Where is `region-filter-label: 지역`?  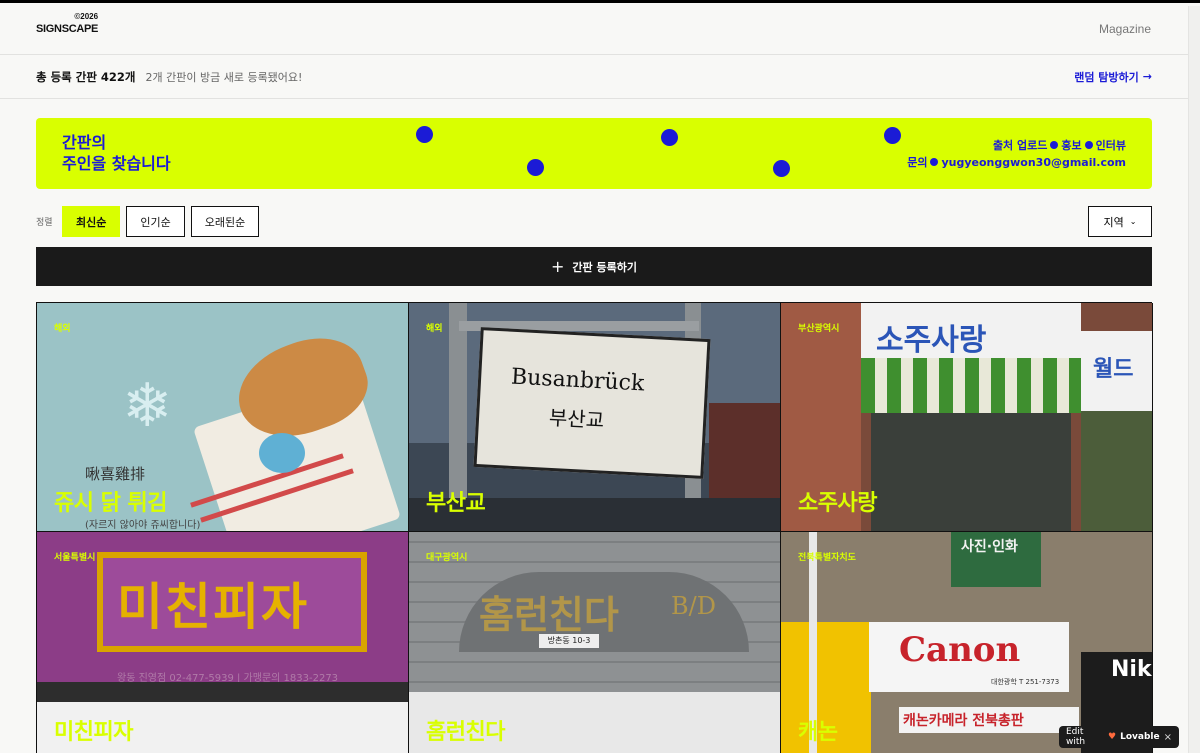 region-filter-label: 지역 is located at coordinates (1113, 222).